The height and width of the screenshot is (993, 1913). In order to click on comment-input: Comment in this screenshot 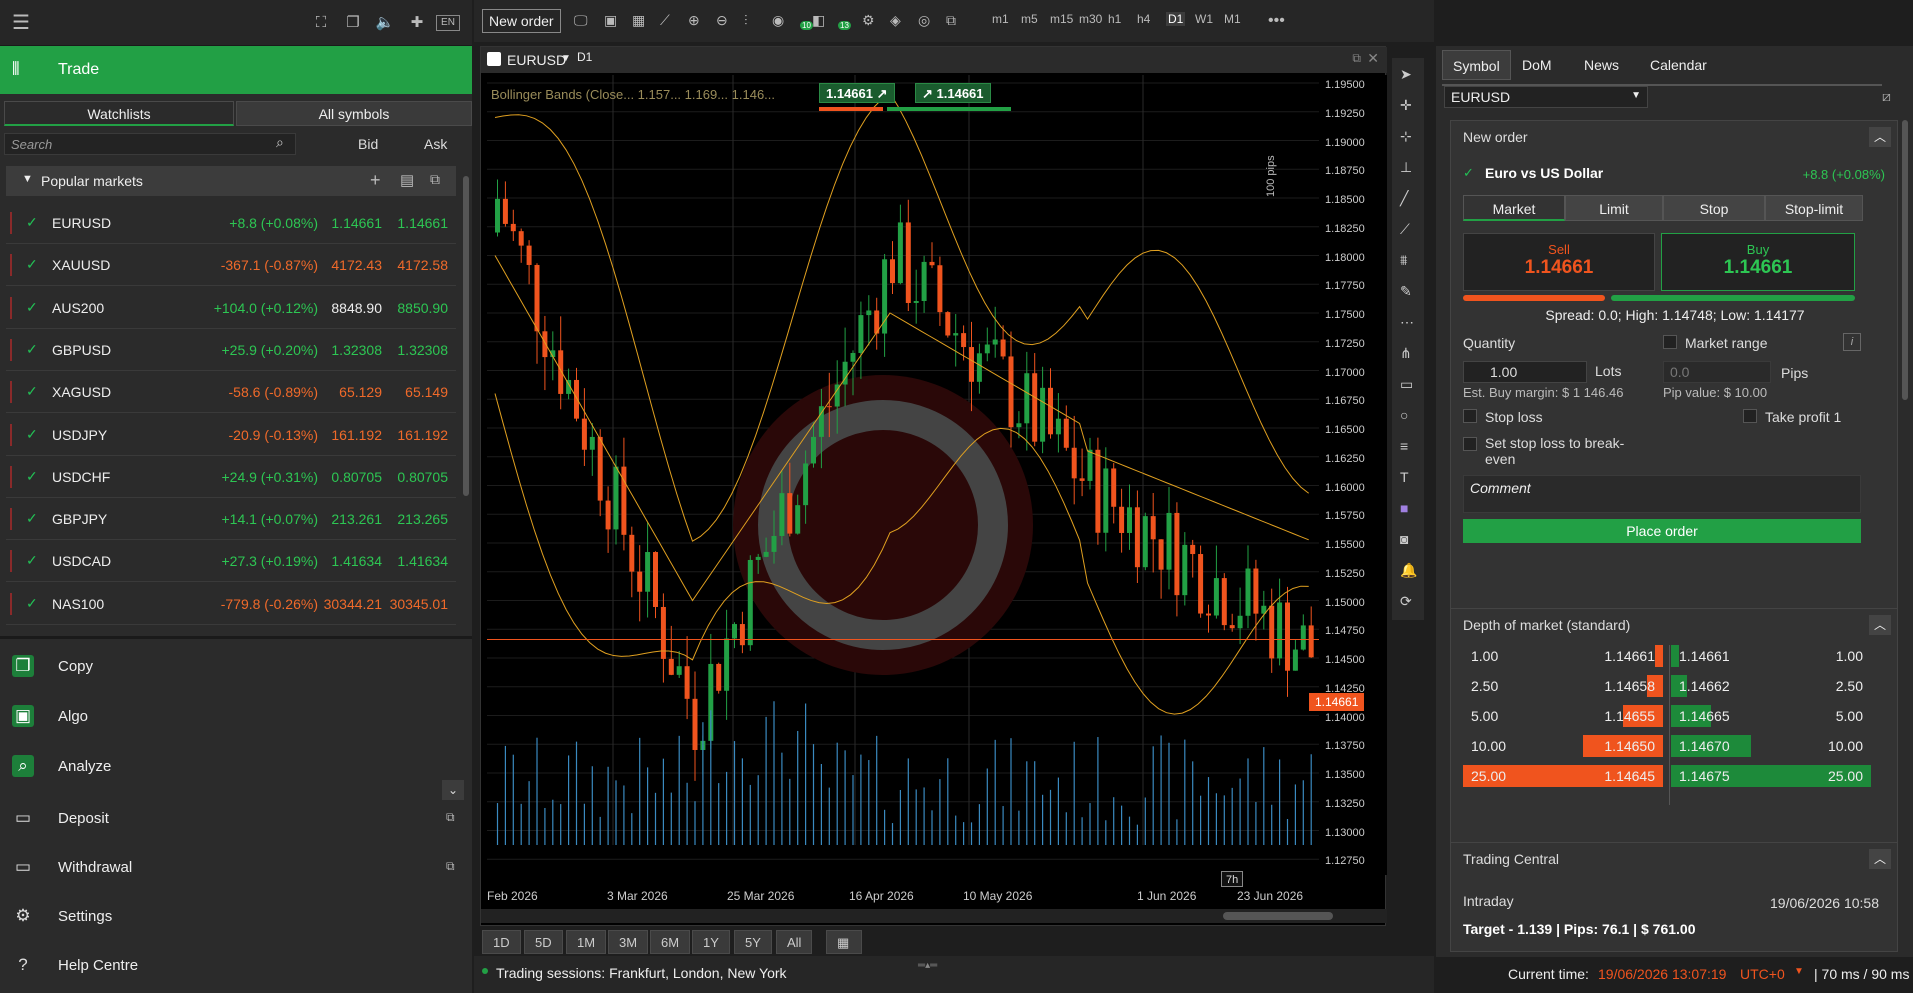, I will do `click(1662, 494)`.